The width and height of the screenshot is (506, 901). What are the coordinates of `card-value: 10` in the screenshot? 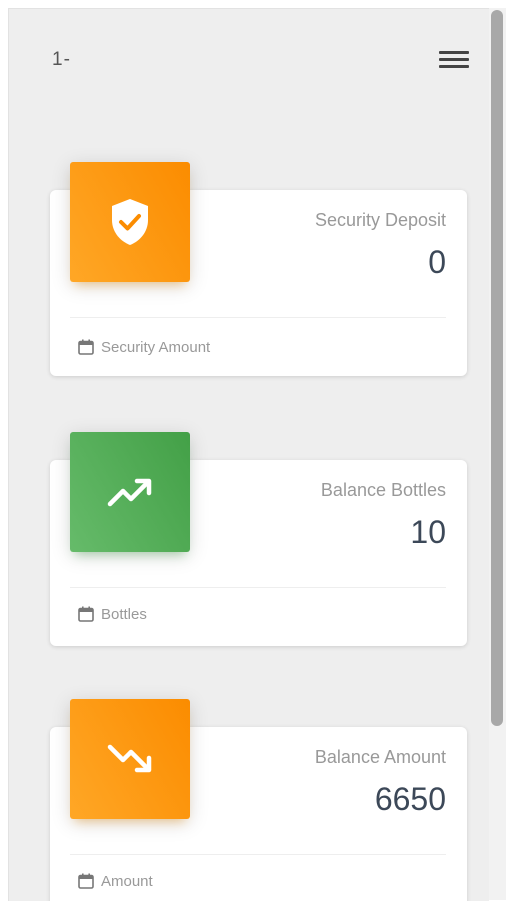 It's located at (428, 532).